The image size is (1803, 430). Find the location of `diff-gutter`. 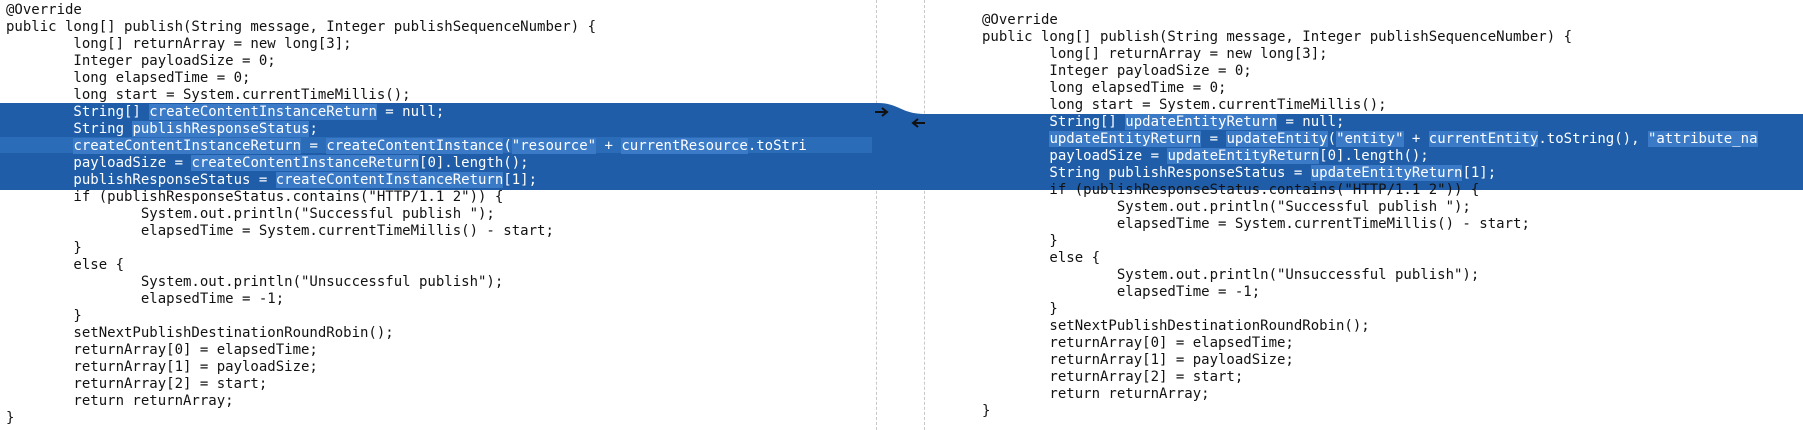

diff-gutter is located at coordinates (901, 215).